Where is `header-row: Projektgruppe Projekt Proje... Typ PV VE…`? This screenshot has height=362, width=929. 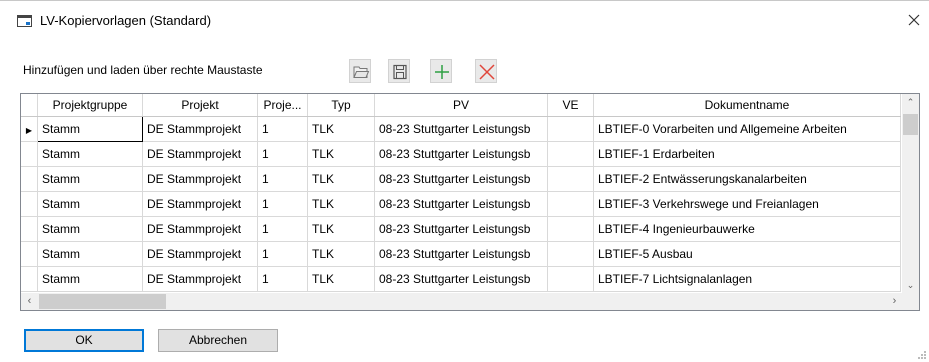
header-row: Projektgruppe Projekt Proje... Typ PV VE… is located at coordinates (461, 105).